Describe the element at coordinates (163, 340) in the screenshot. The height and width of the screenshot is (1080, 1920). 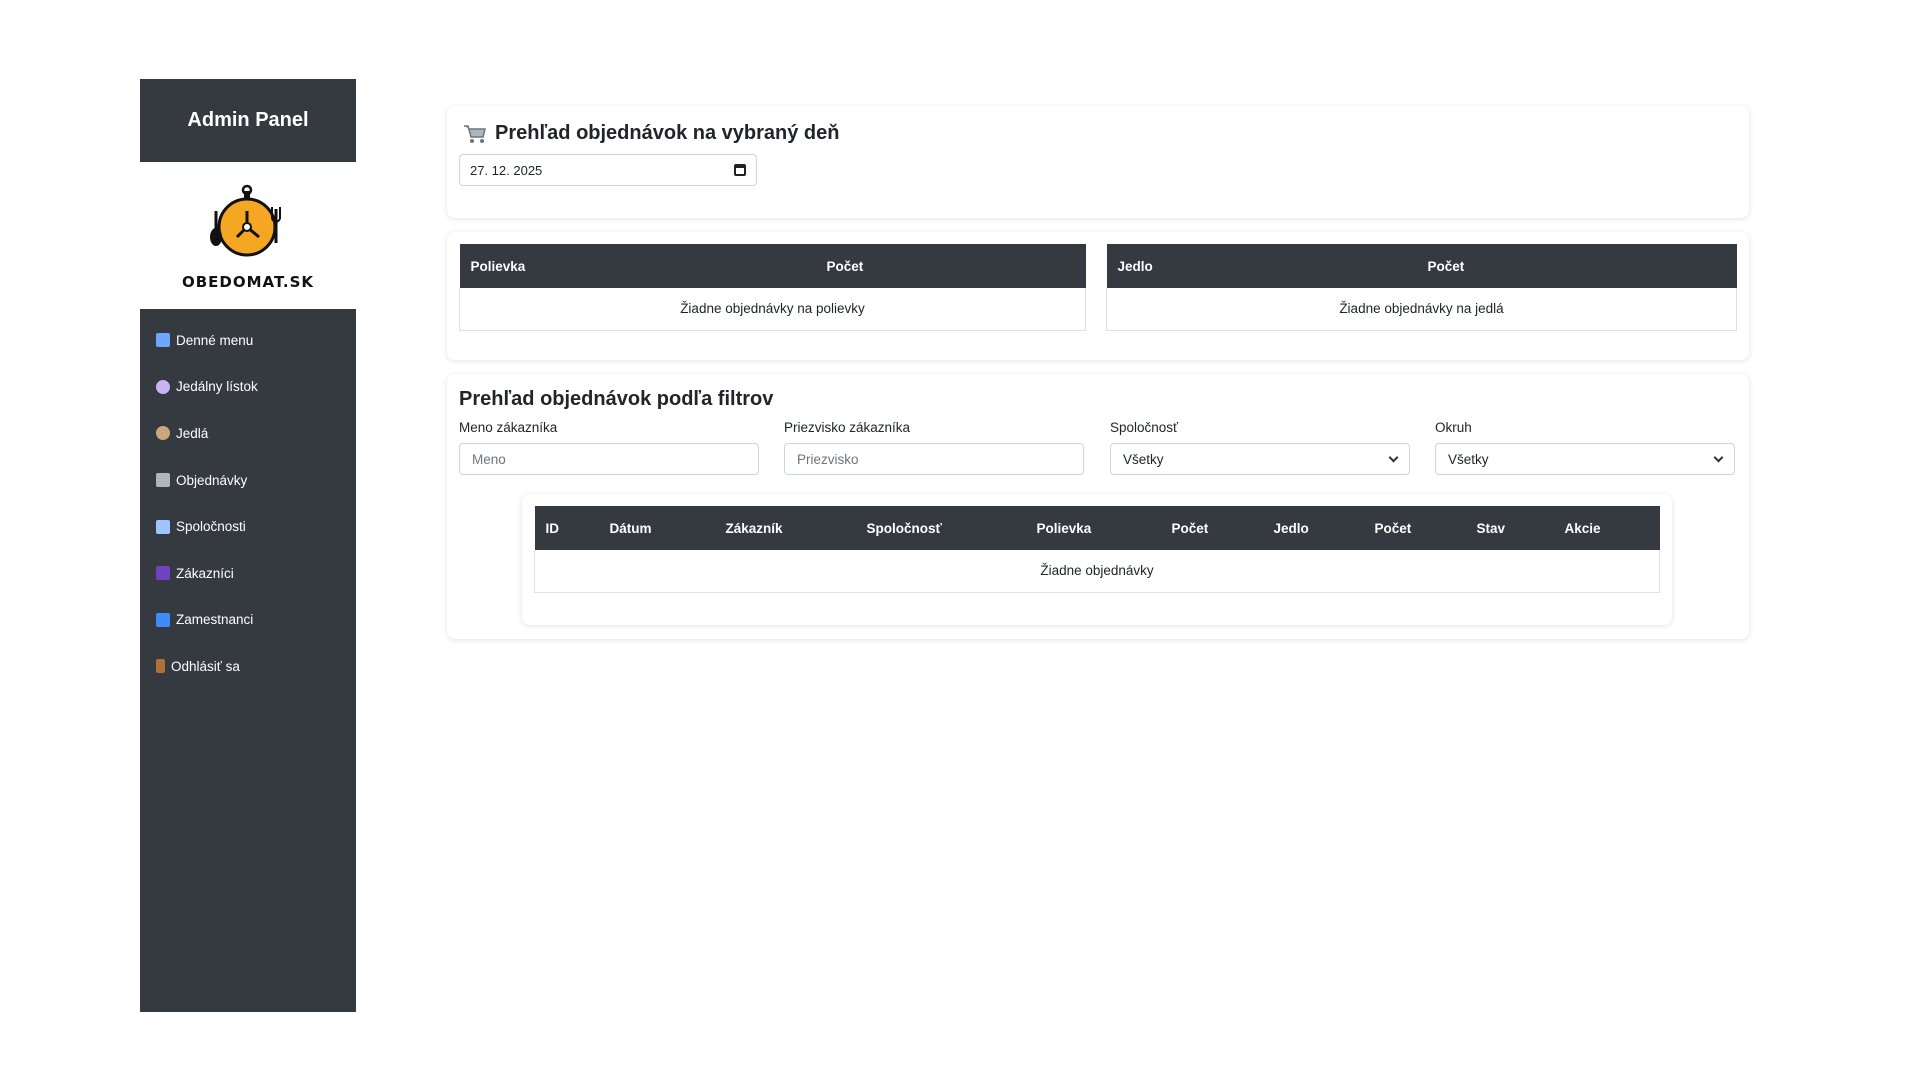
I see `calendar-icon` at that location.